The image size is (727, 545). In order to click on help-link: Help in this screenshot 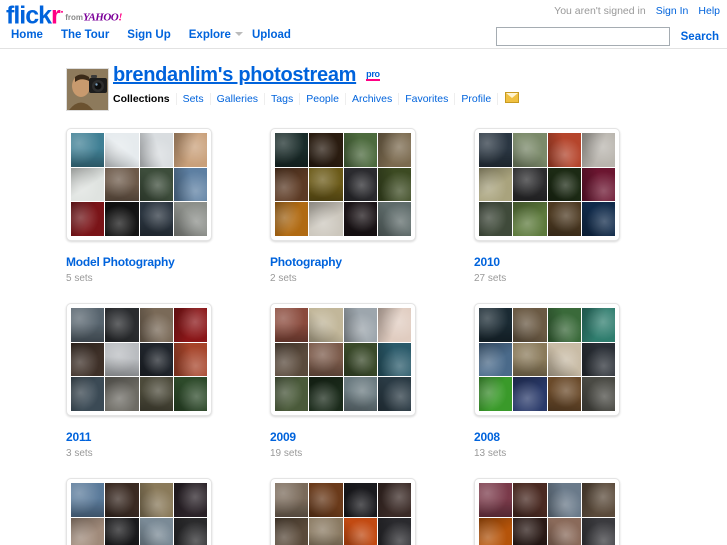, I will do `click(709, 11)`.